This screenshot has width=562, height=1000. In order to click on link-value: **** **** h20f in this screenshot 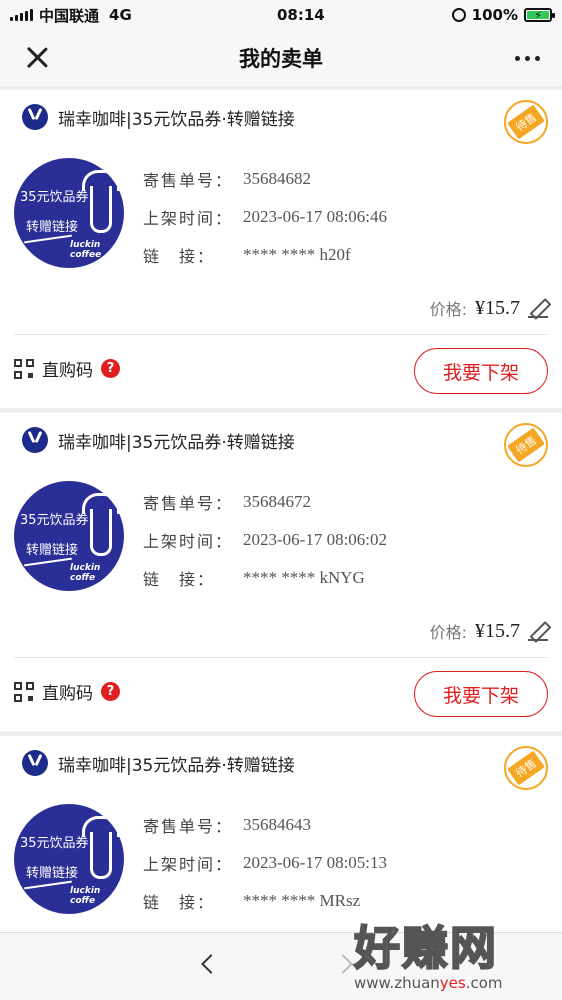, I will do `click(297, 254)`.